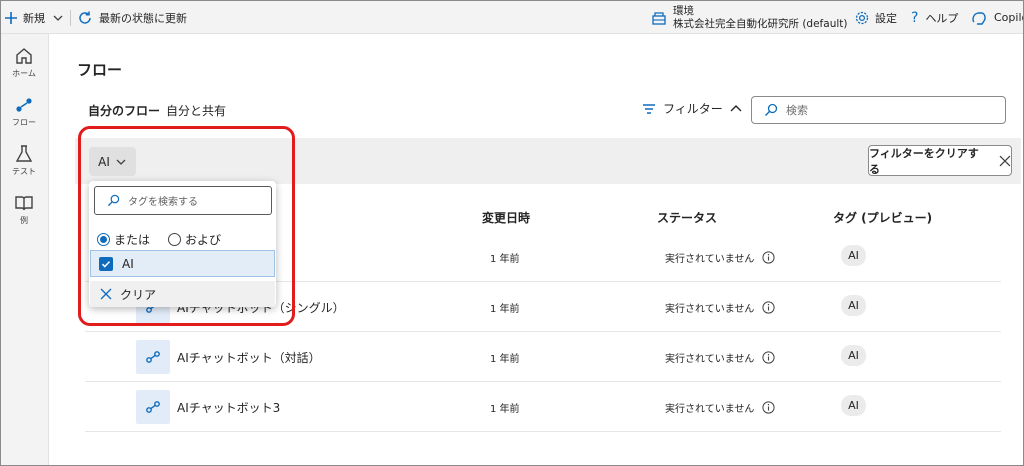 This screenshot has width=1024, height=466. I want to click on new-button: 新規, so click(34, 17).